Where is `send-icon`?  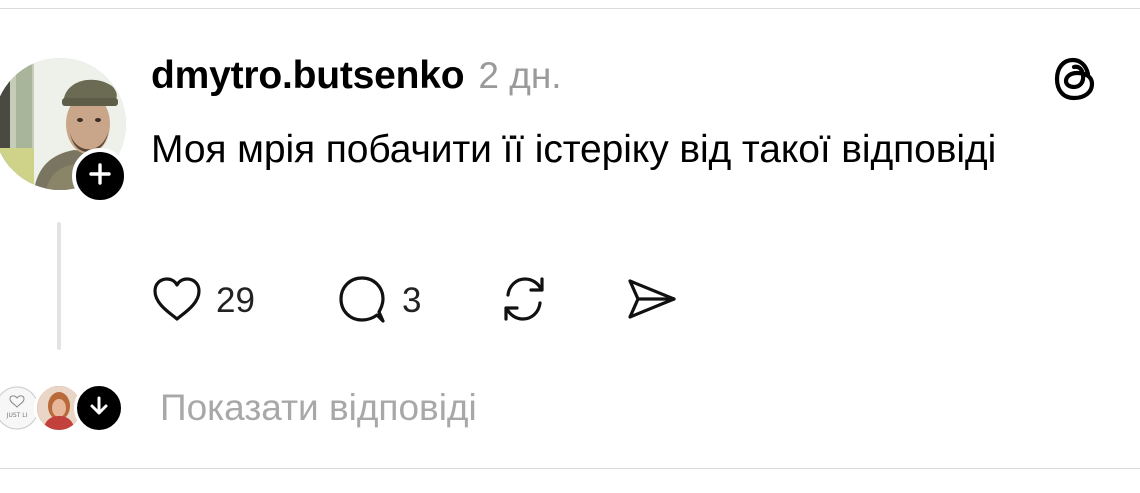
send-icon is located at coordinates (652, 301).